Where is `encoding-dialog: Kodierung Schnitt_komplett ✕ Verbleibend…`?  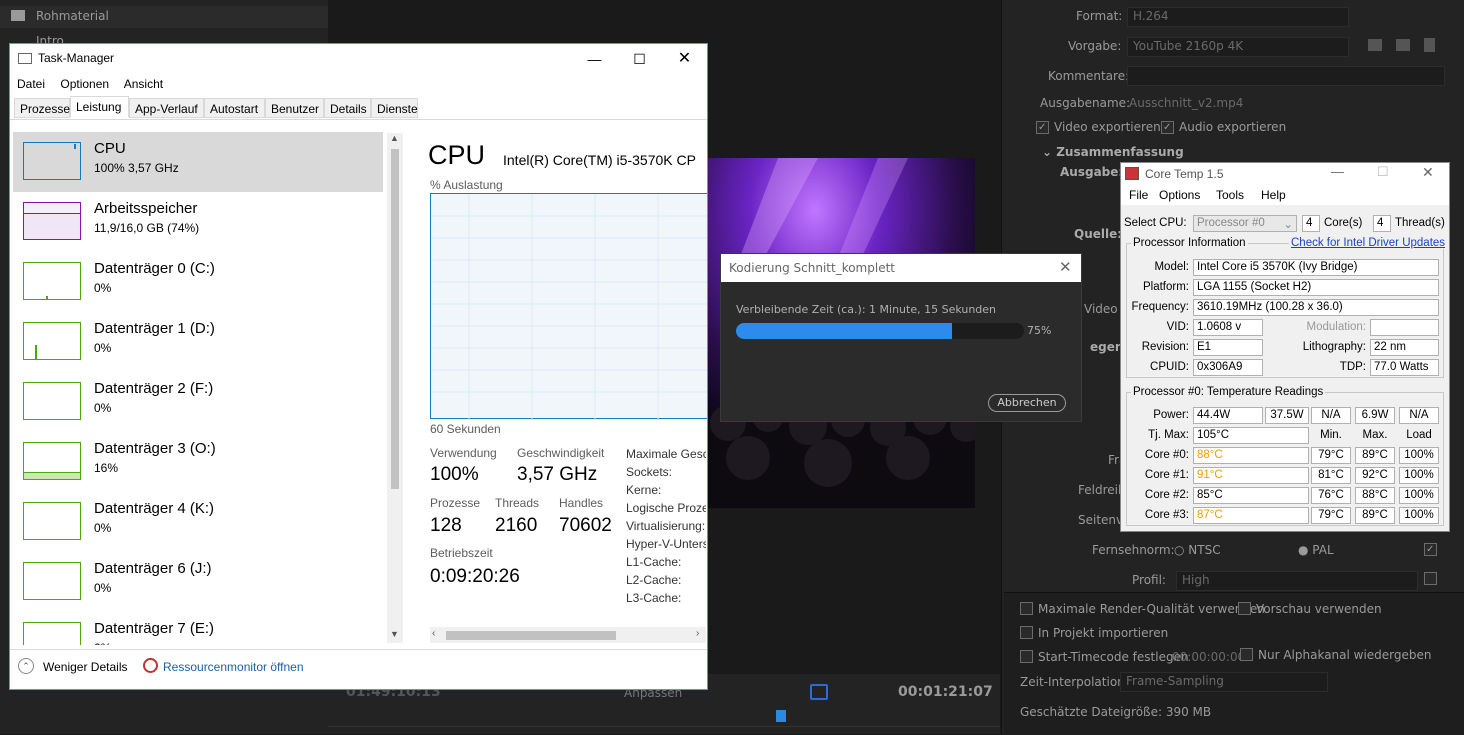 encoding-dialog: Kodierung Schnitt_komplett ✕ Verbleibend… is located at coordinates (901, 337).